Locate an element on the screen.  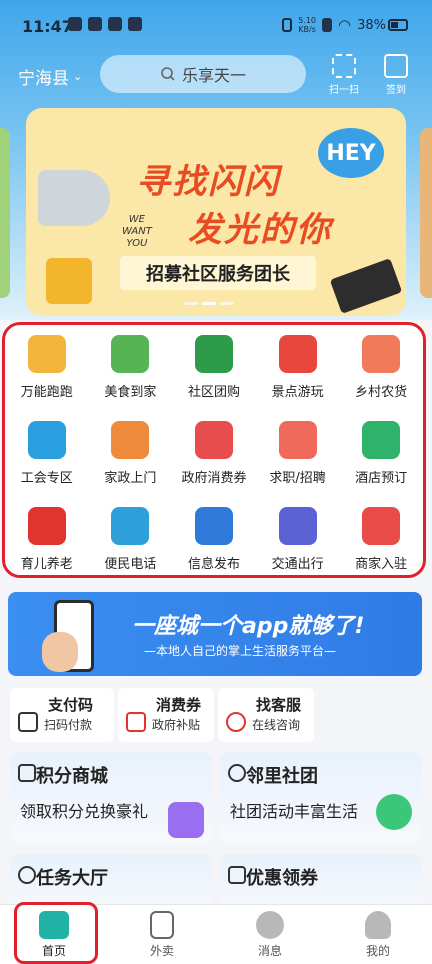
card-neighbor-club: 邻里社团 社团活动丰富生活 is located at coordinates (321, 798).